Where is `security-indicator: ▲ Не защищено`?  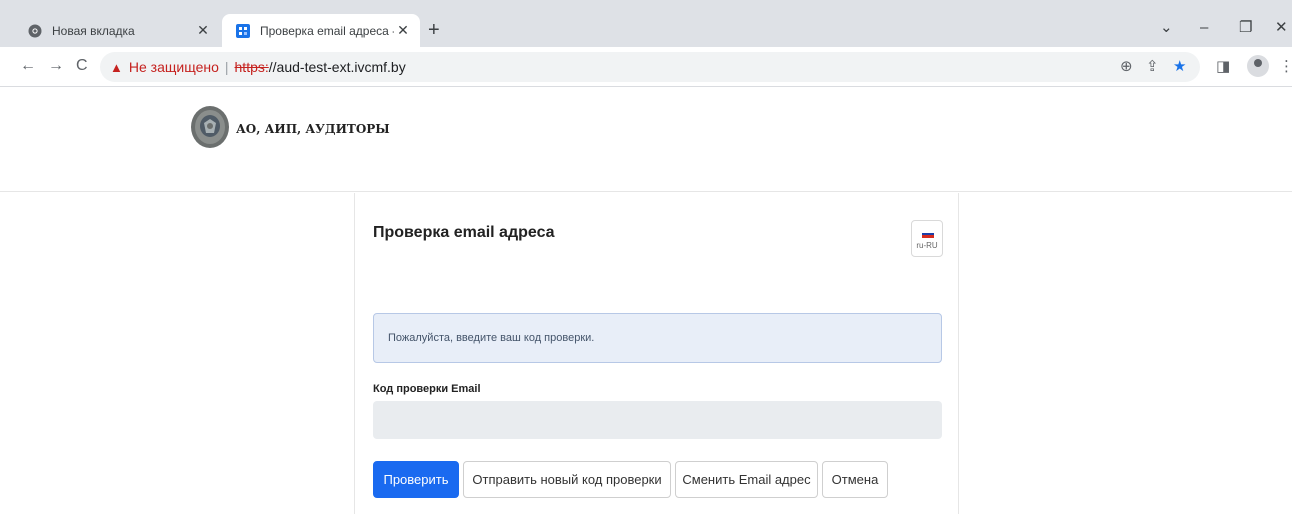 security-indicator: ▲ Не защищено is located at coordinates (164, 67).